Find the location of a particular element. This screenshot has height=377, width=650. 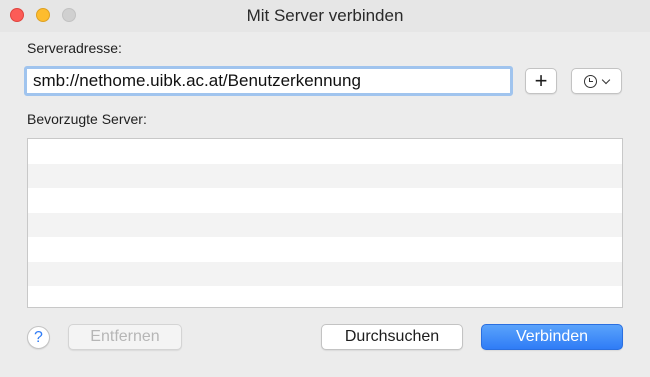

server-address-label: Serveradresse: is located at coordinates (74, 48).